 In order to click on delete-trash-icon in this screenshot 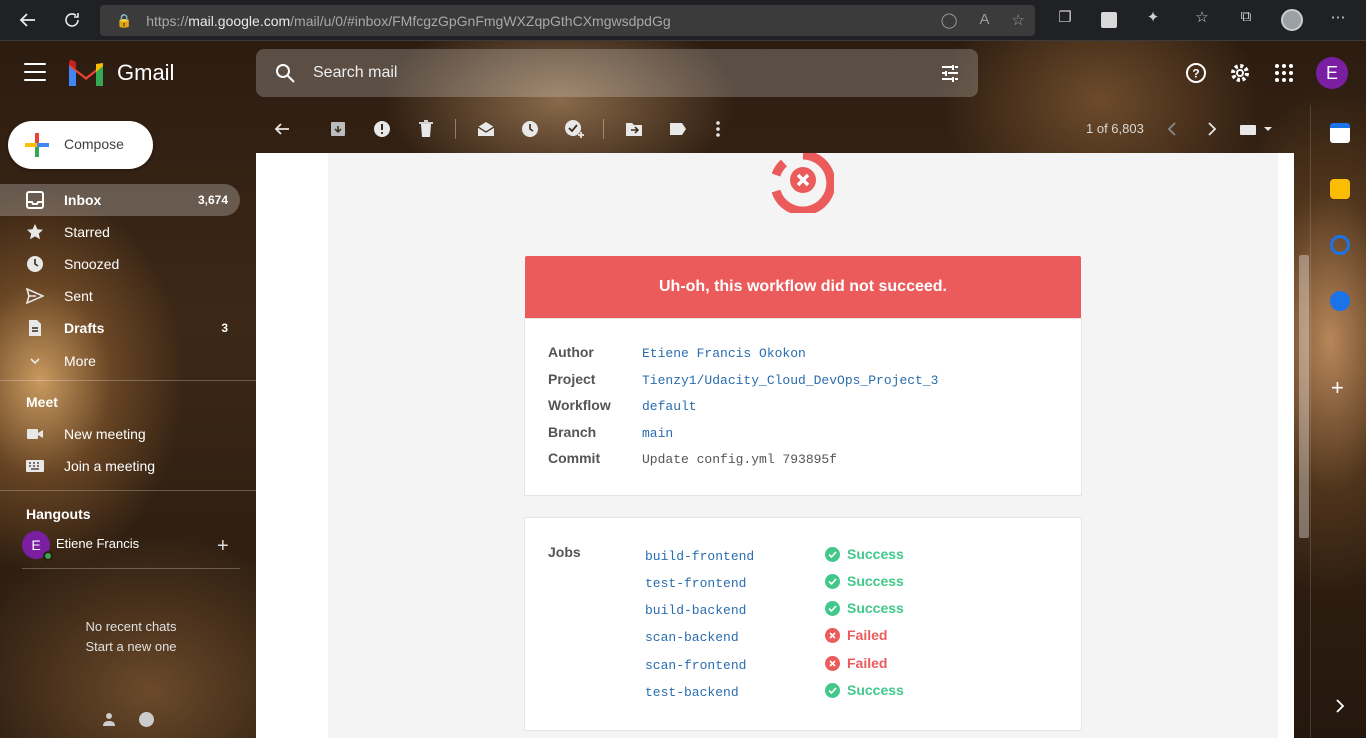, I will do `click(426, 129)`.